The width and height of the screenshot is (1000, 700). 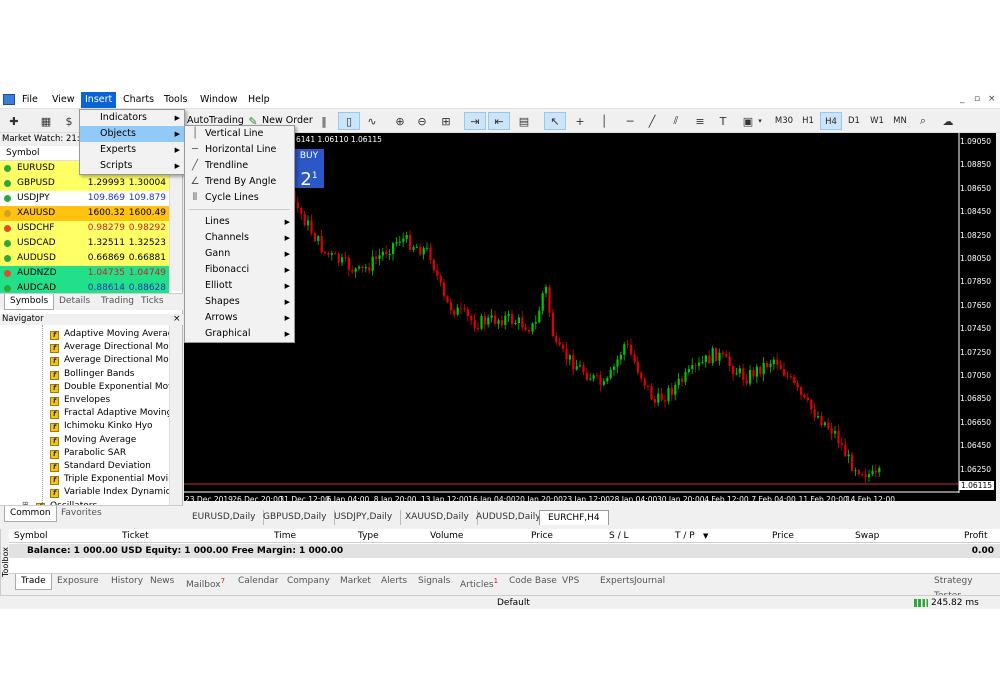 What do you see at coordinates (5, 562) in the screenshot?
I see `toolbox-label: Toolbox` at bounding box center [5, 562].